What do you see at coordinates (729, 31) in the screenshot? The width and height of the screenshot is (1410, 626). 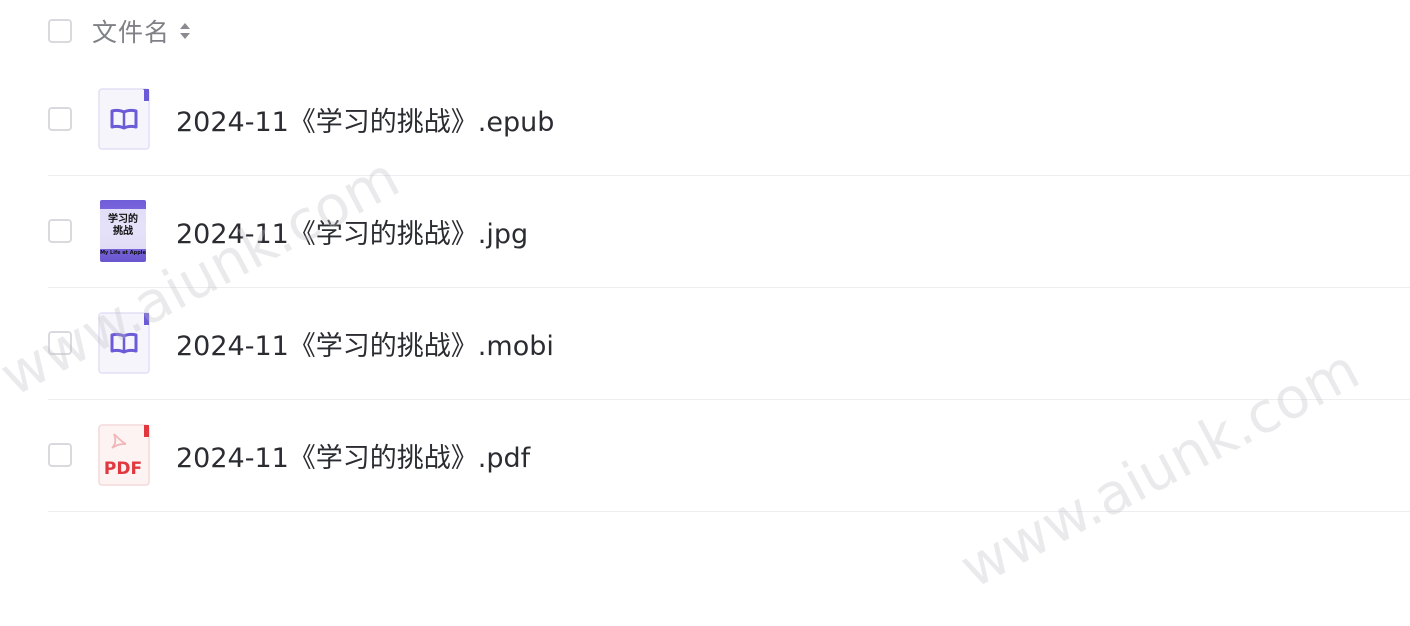 I see `file-list-header: 文件名` at bounding box center [729, 31].